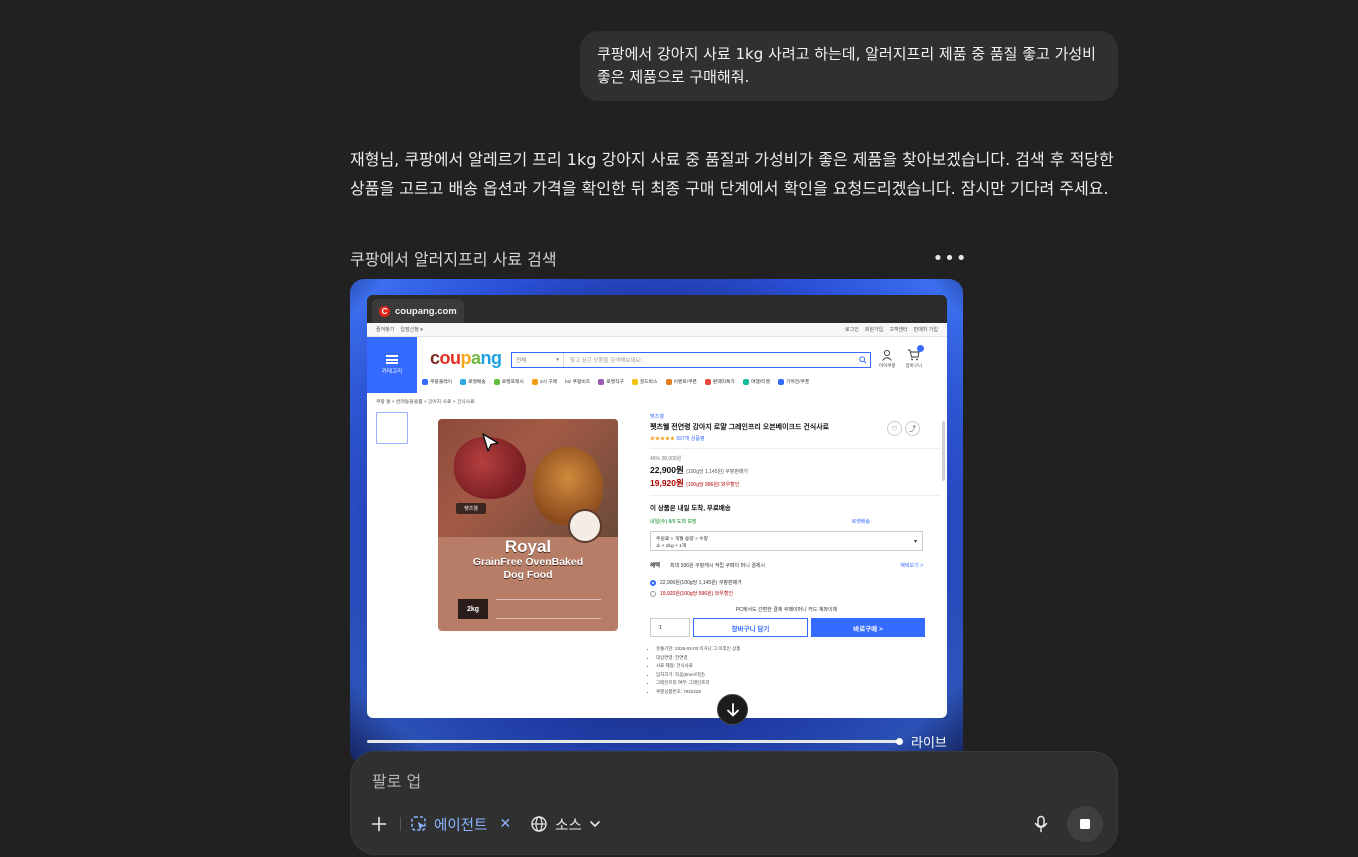 The height and width of the screenshot is (857, 1358). What do you see at coordinates (1041, 824) in the screenshot?
I see `mic-icon` at bounding box center [1041, 824].